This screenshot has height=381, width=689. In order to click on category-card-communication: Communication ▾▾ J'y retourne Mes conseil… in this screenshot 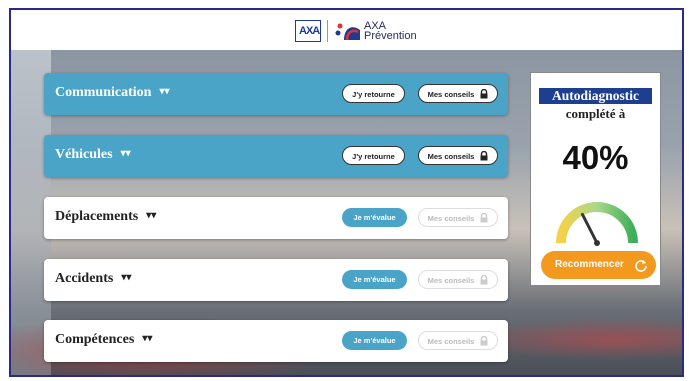, I will do `click(276, 94)`.